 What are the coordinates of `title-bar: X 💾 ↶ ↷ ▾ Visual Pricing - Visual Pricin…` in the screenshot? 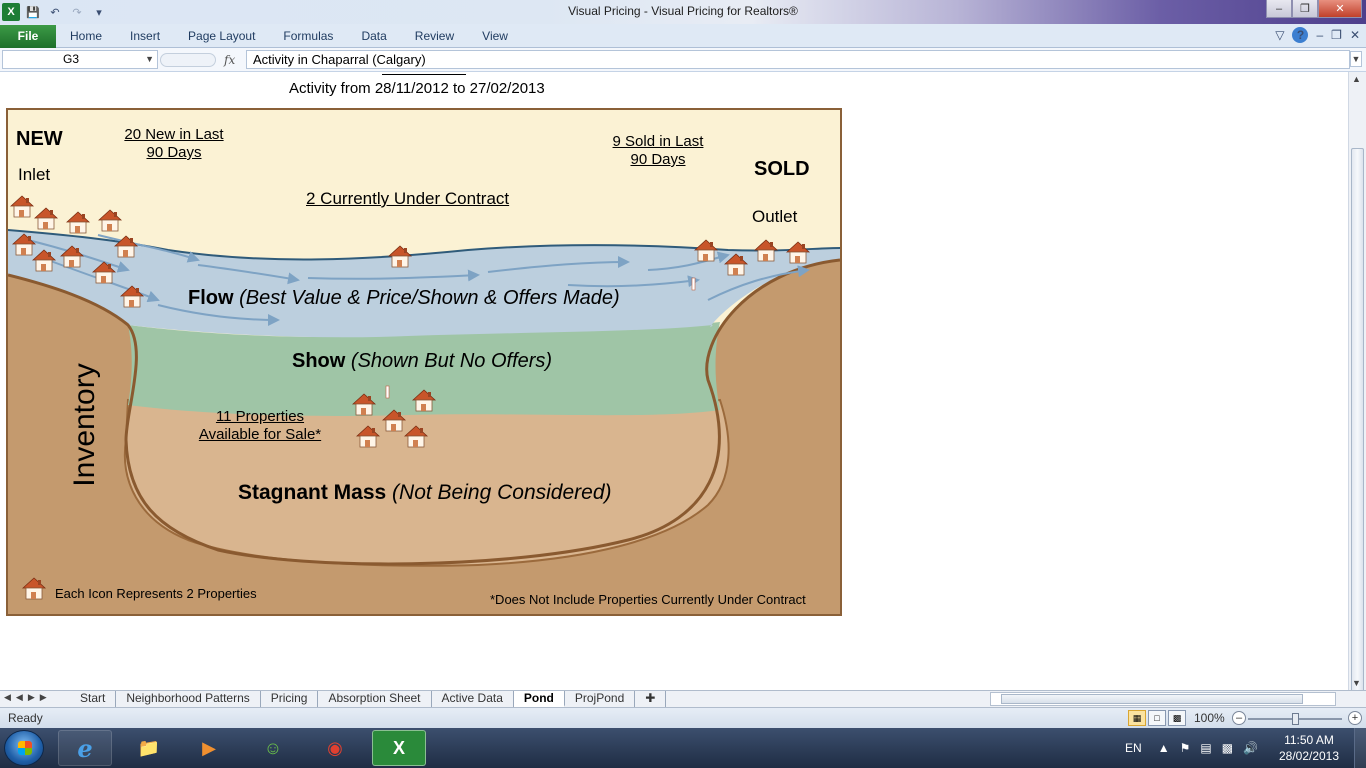 It's located at (683, 12).